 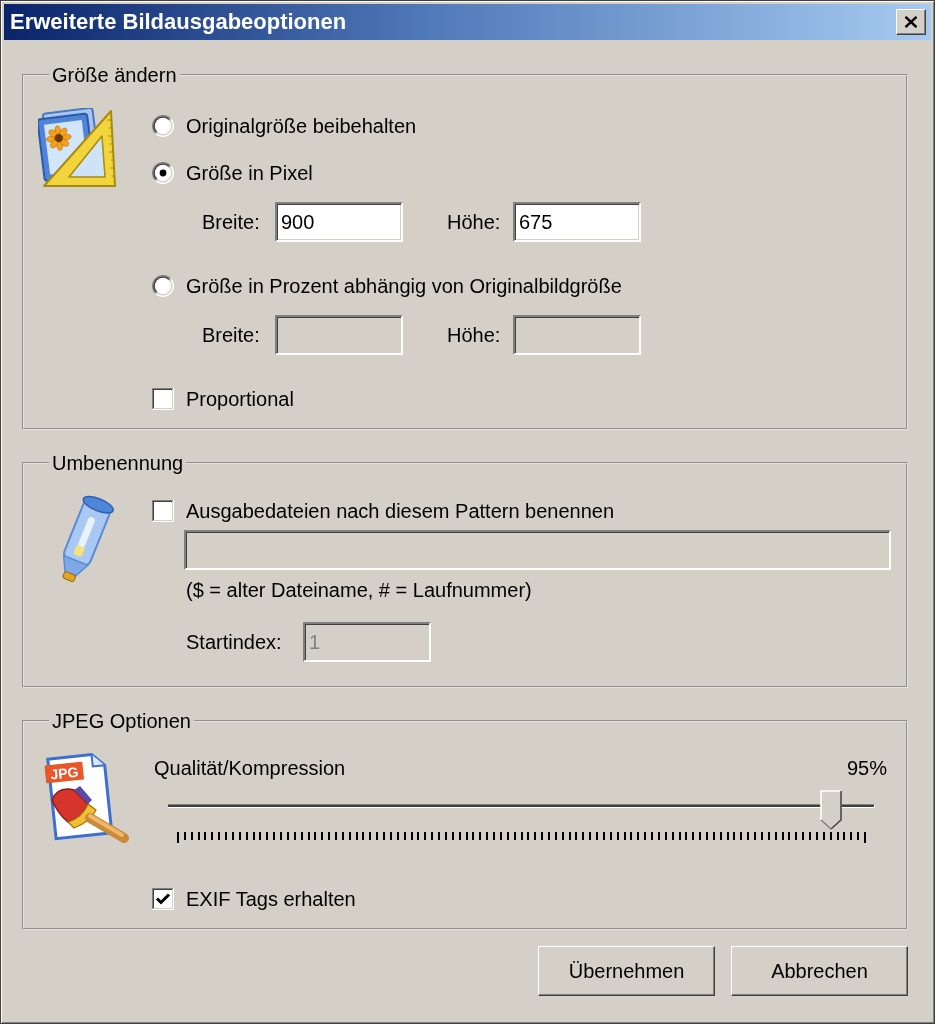 What do you see at coordinates (250, 768) in the screenshot?
I see `slider-label: Qualität/Kompression` at bounding box center [250, 768].